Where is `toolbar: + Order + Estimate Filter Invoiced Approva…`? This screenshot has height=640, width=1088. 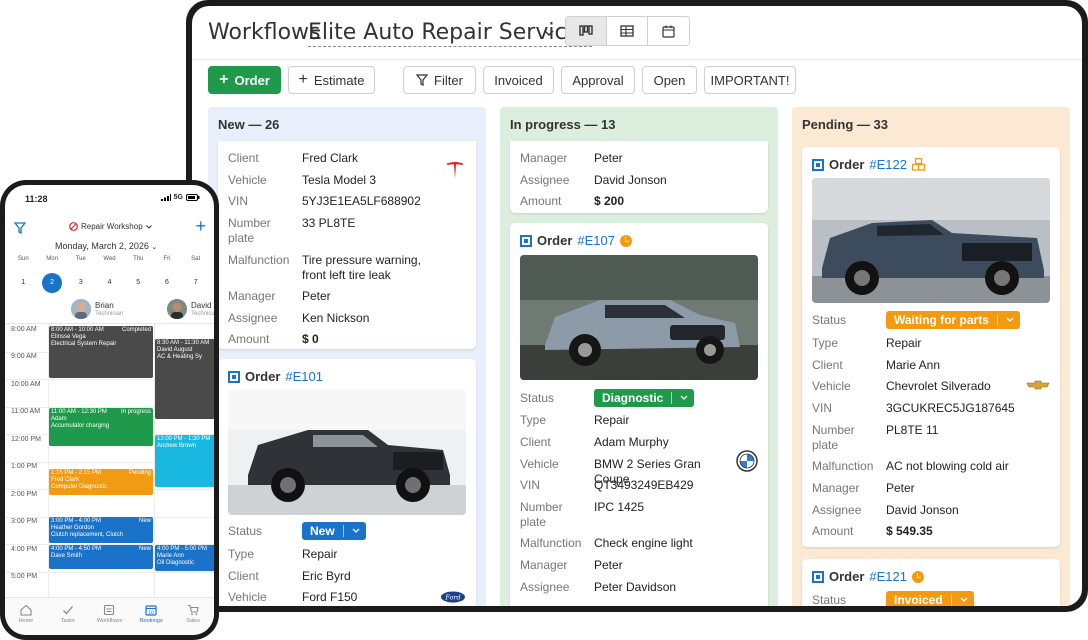 toolbar: + Order + Estimate Filter Invoiced Approva… is located at coordinates (645, 81).